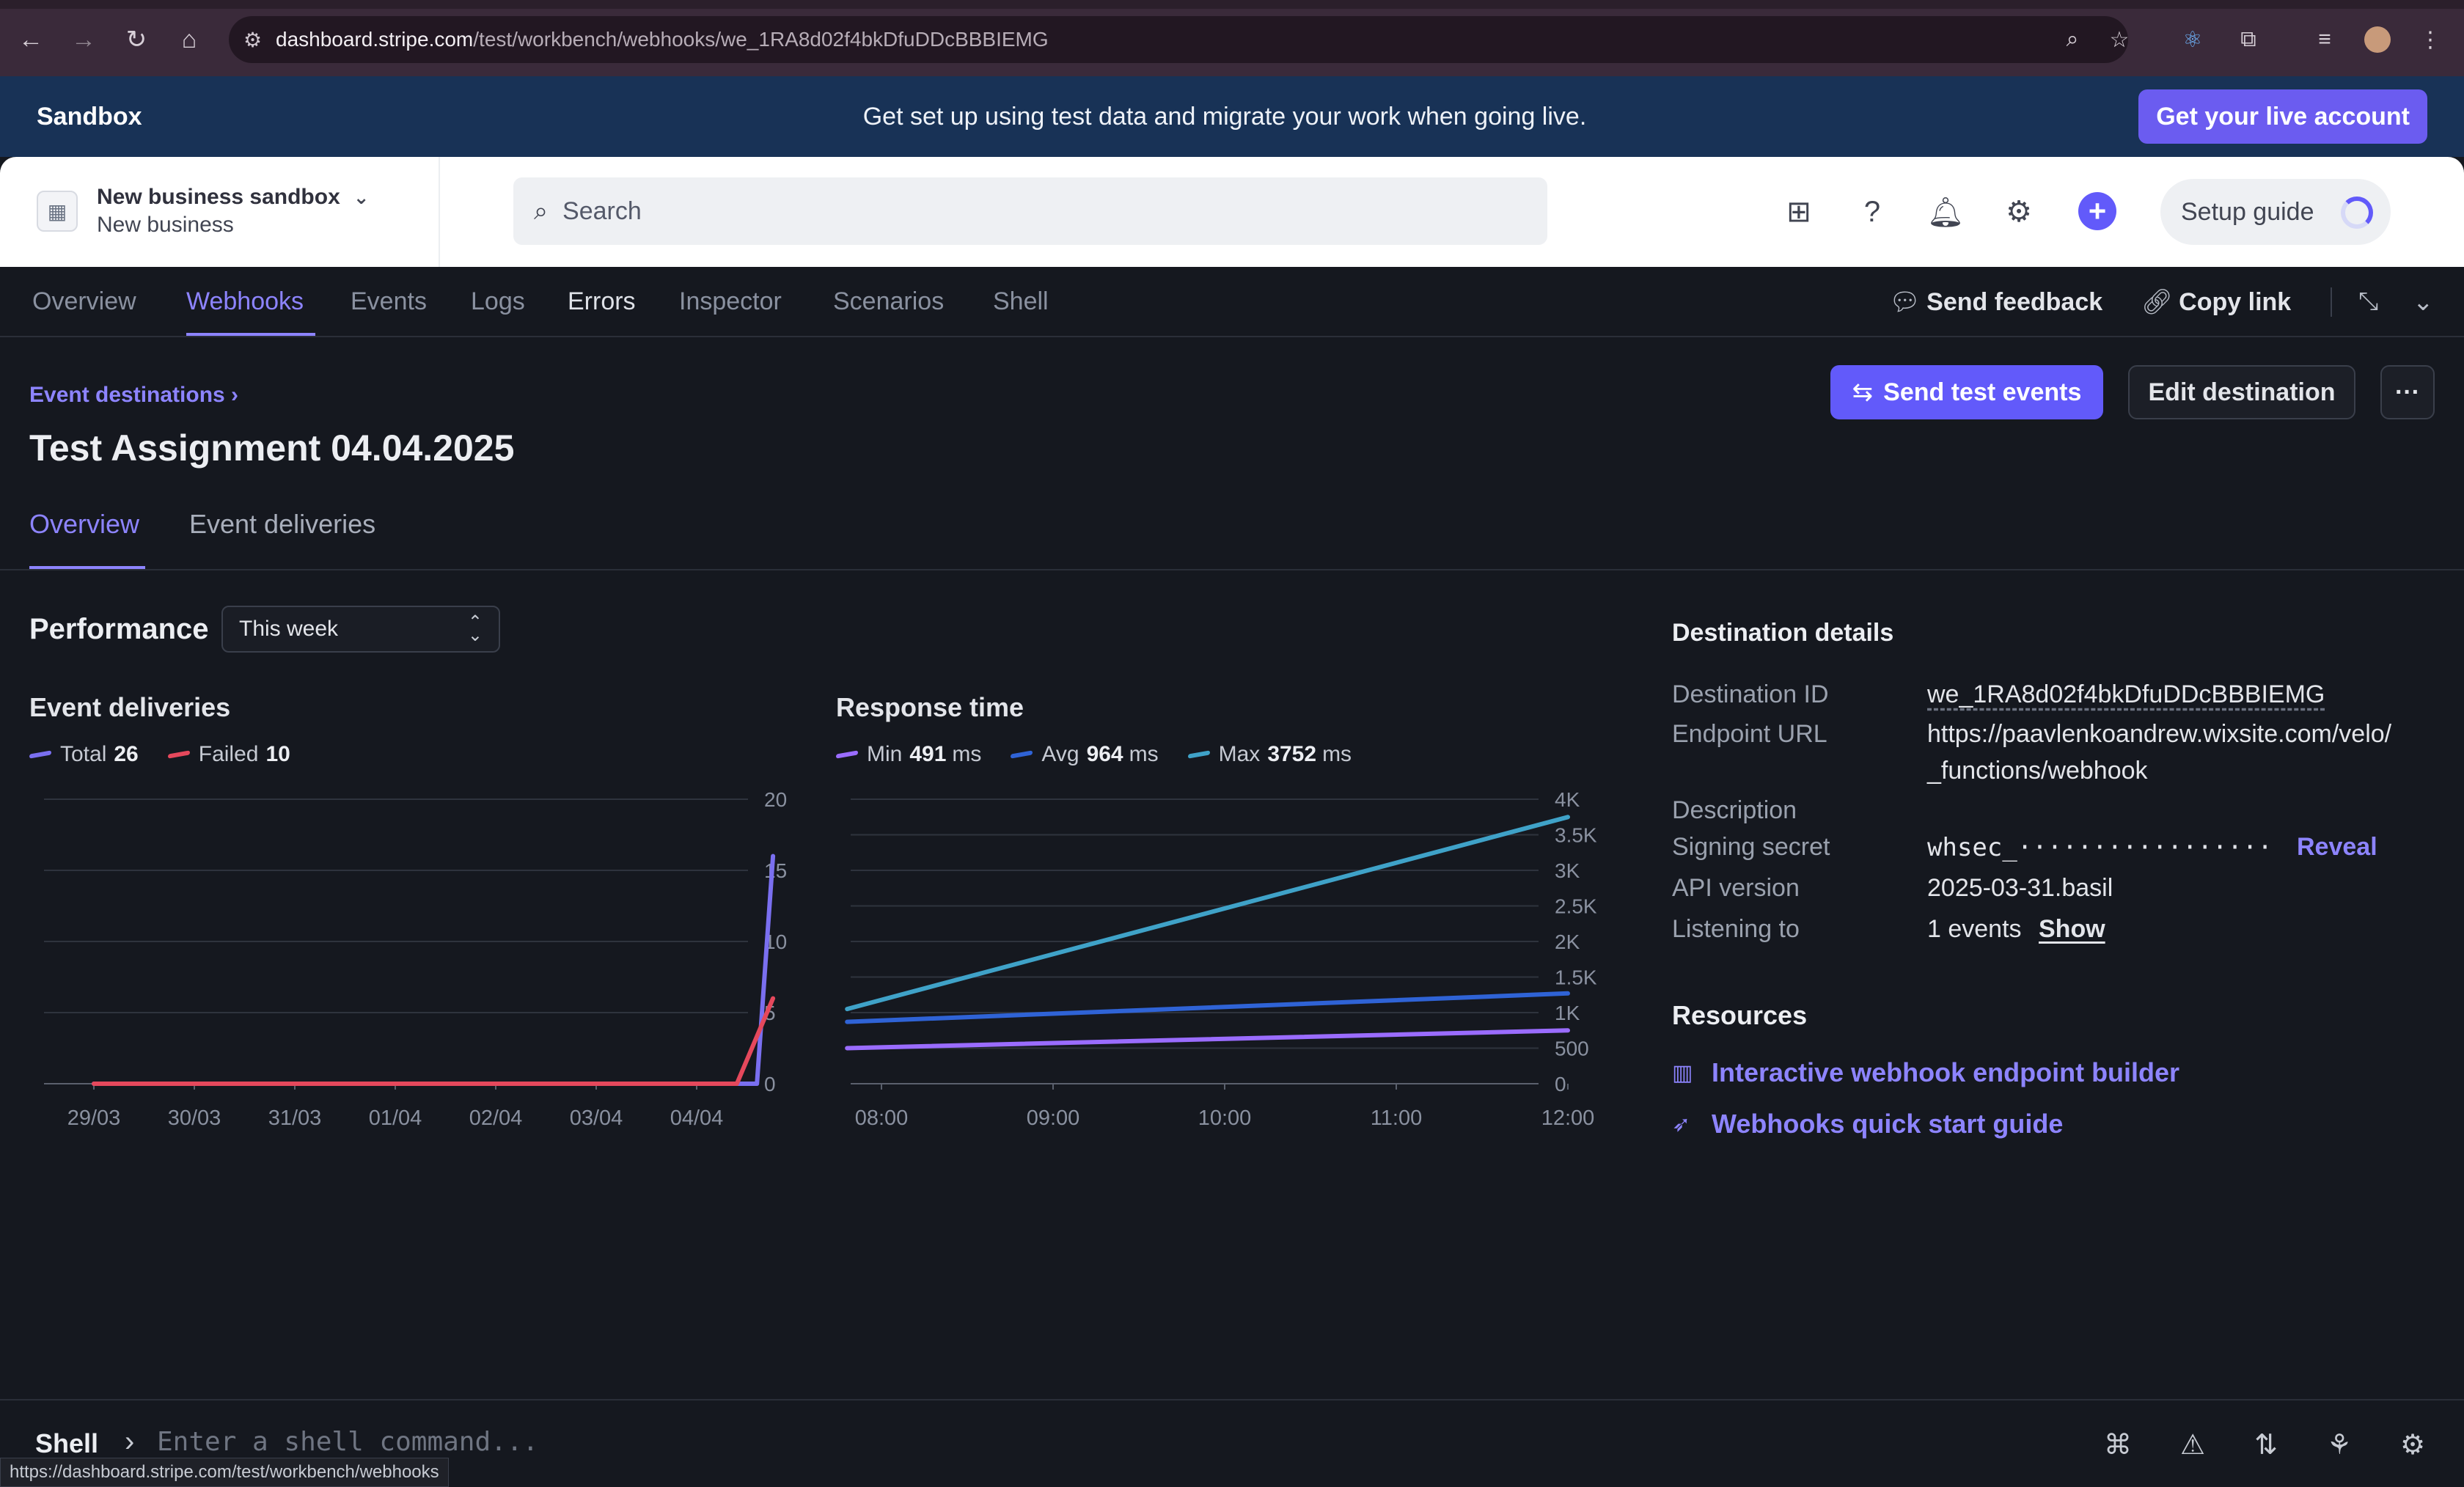 The image size is (2464, 1487). I want to click on legend-swatch-avg, so click(1022, 755).